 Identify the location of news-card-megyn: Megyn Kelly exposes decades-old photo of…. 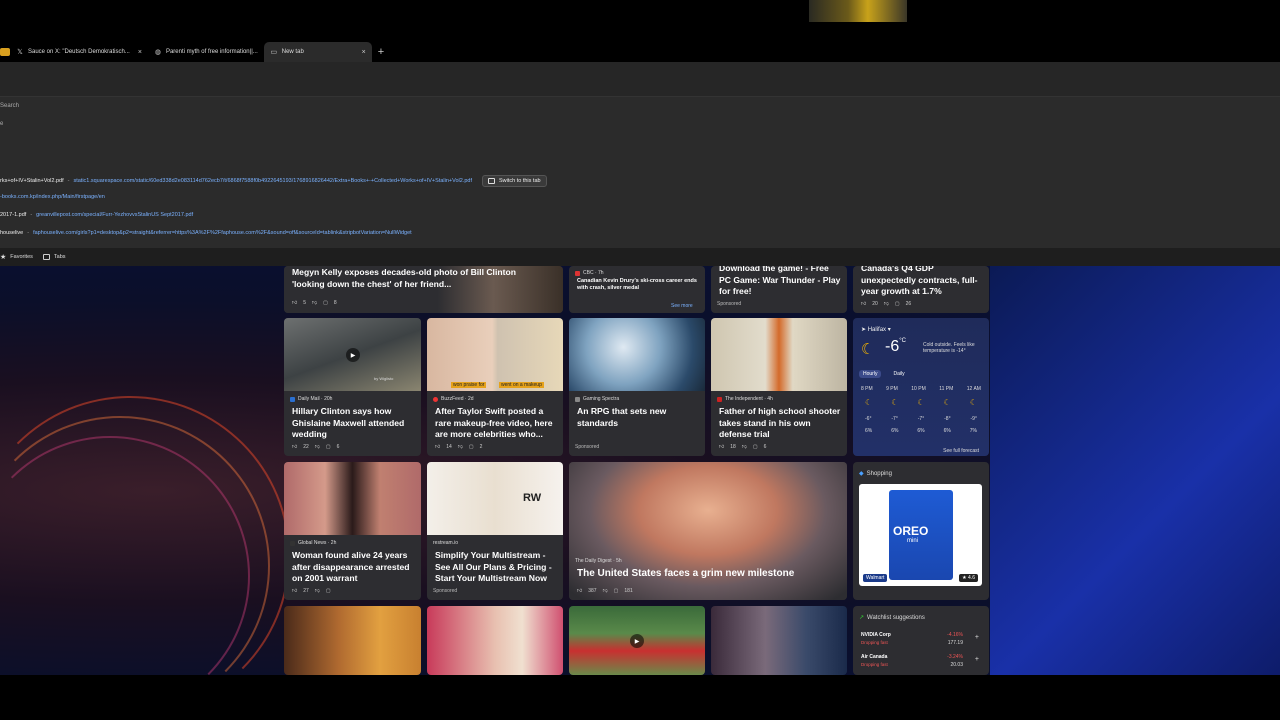
(423, 289).